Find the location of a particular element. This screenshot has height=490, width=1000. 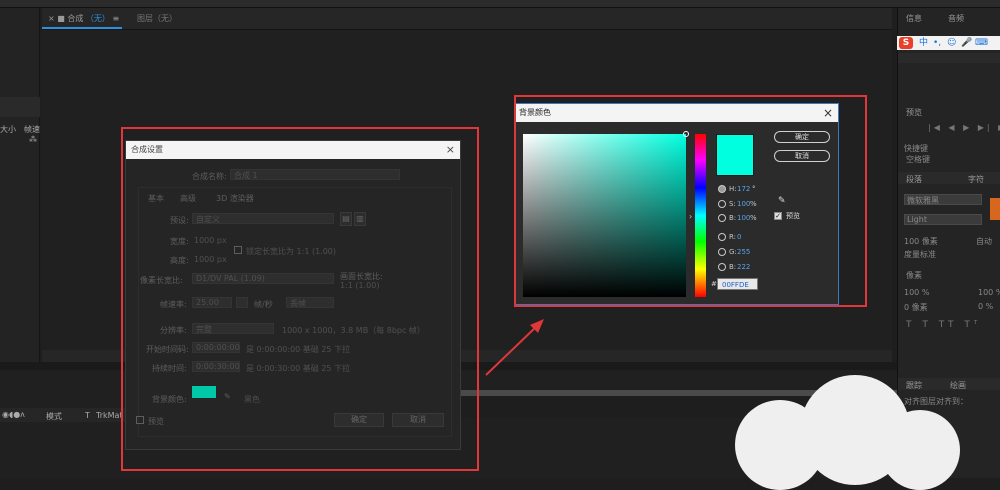

timeline-trkmat-label: TrkMat is located at coordinates (109, 415).